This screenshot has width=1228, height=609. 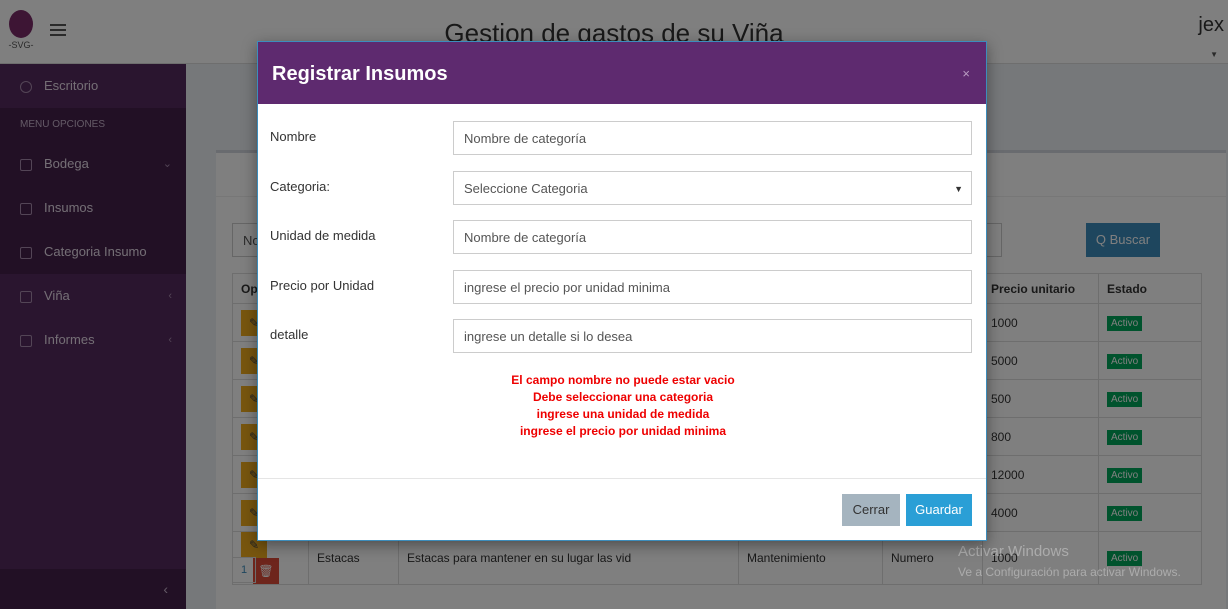 What do you see at coordinates (958, 189) in the screenshot?
I see `dropdown-arrow-icon: ▼` at bounding box center [958, 189].